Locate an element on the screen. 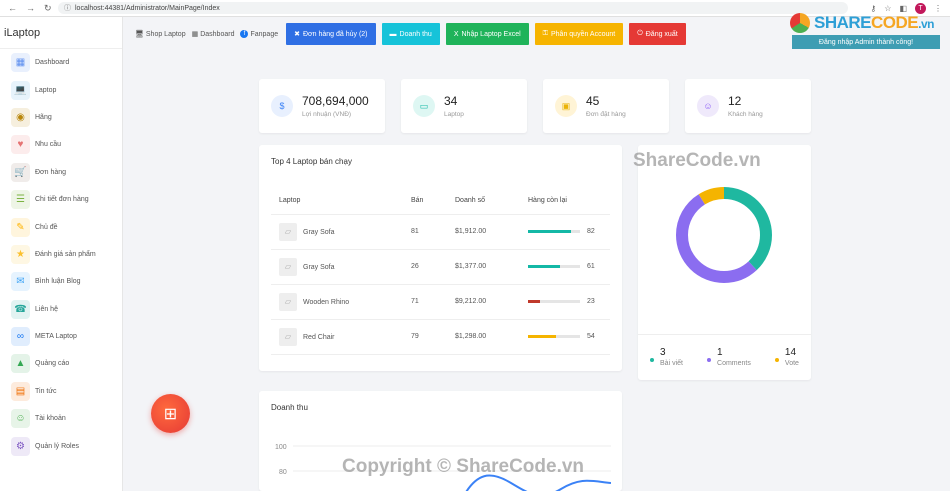 Image resolution: width=950 pixels, height=491 pixels. legend-item: 3 Bài viết is located at coordinates (666, 357).